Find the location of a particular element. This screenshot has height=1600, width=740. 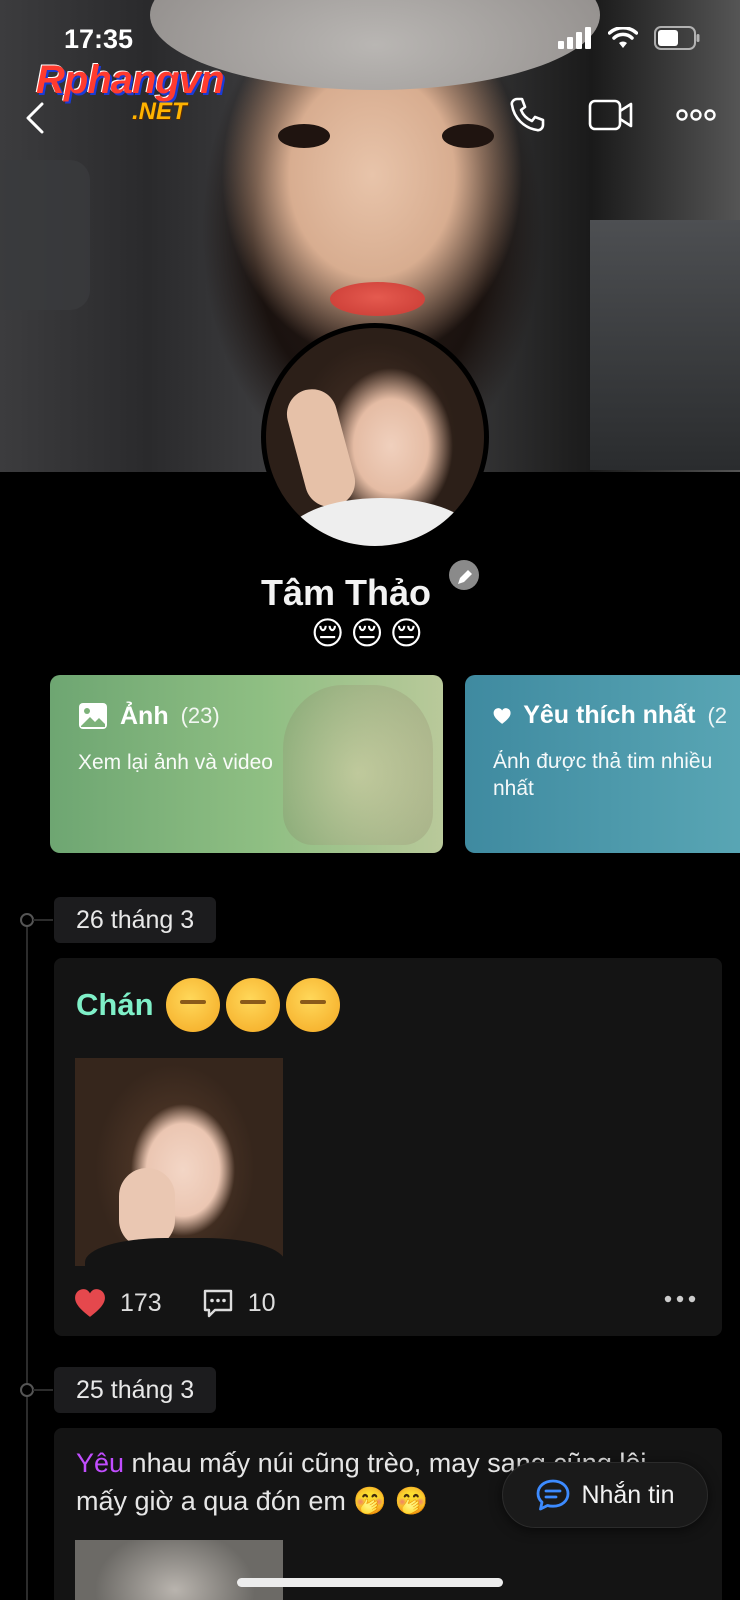

date-chip: 25 tháng 3 is located at coordinates (135, 1390).